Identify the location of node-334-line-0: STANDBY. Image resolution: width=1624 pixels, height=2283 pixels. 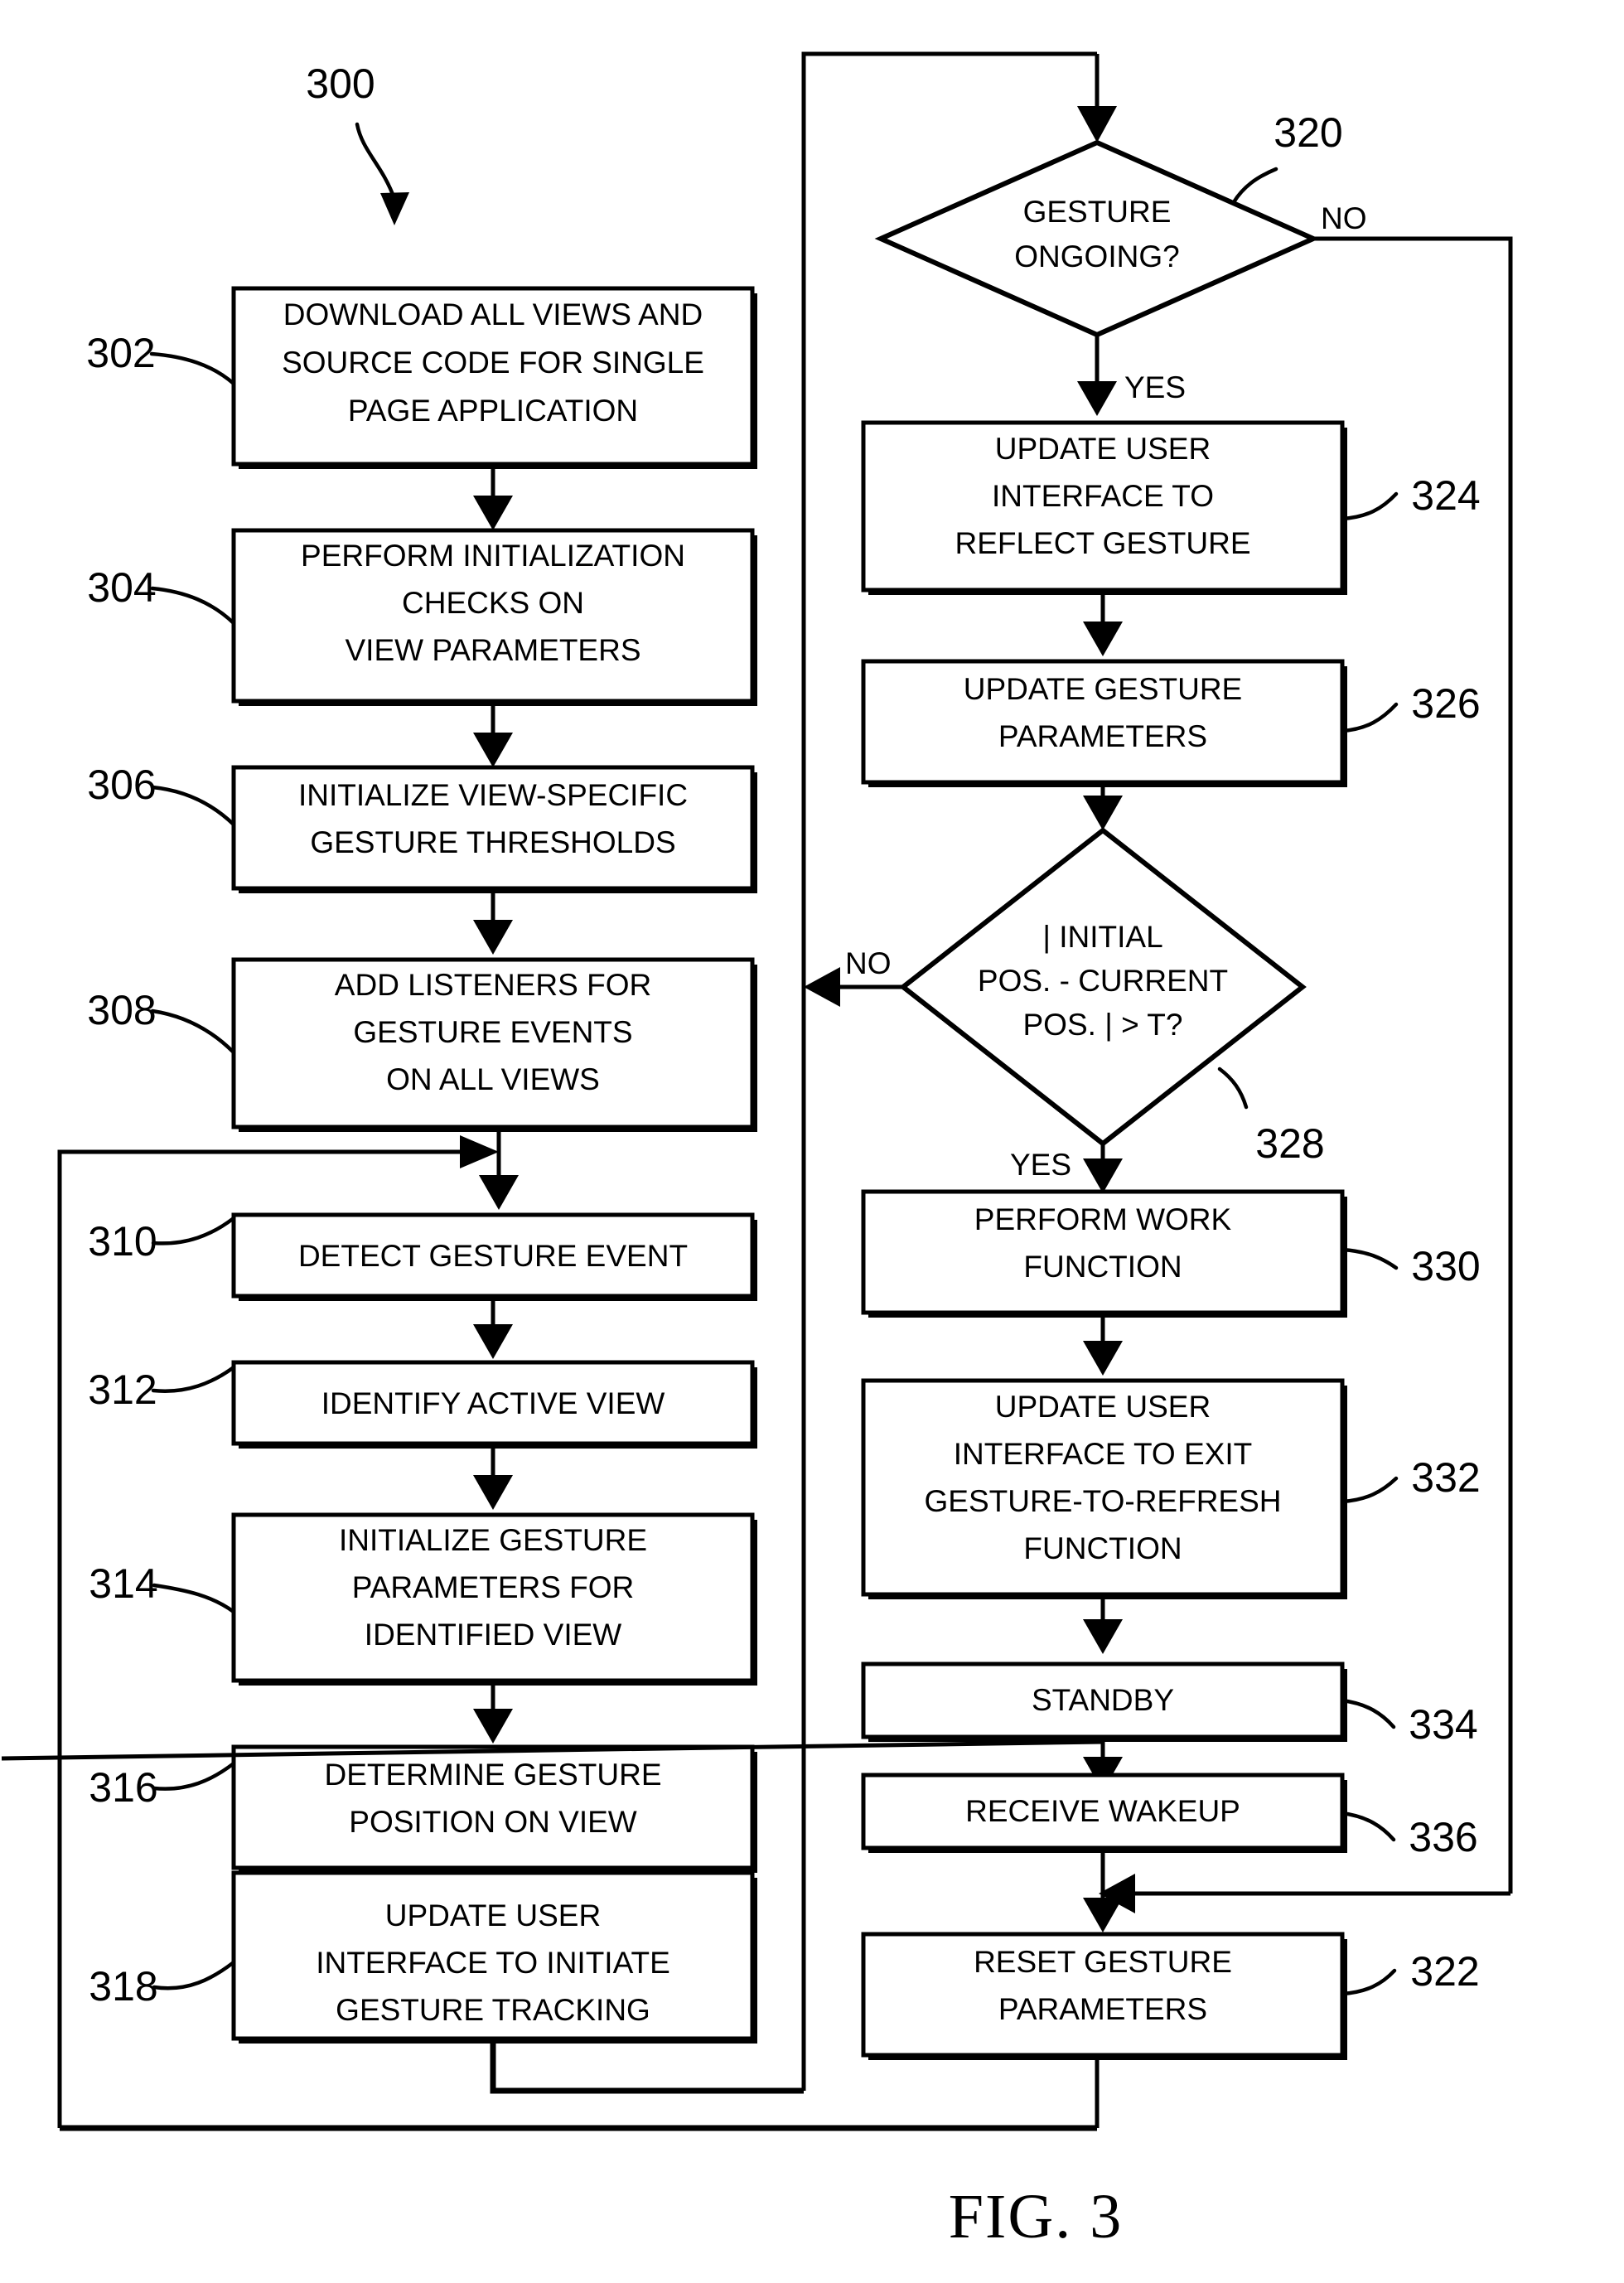
(1103, 1700).